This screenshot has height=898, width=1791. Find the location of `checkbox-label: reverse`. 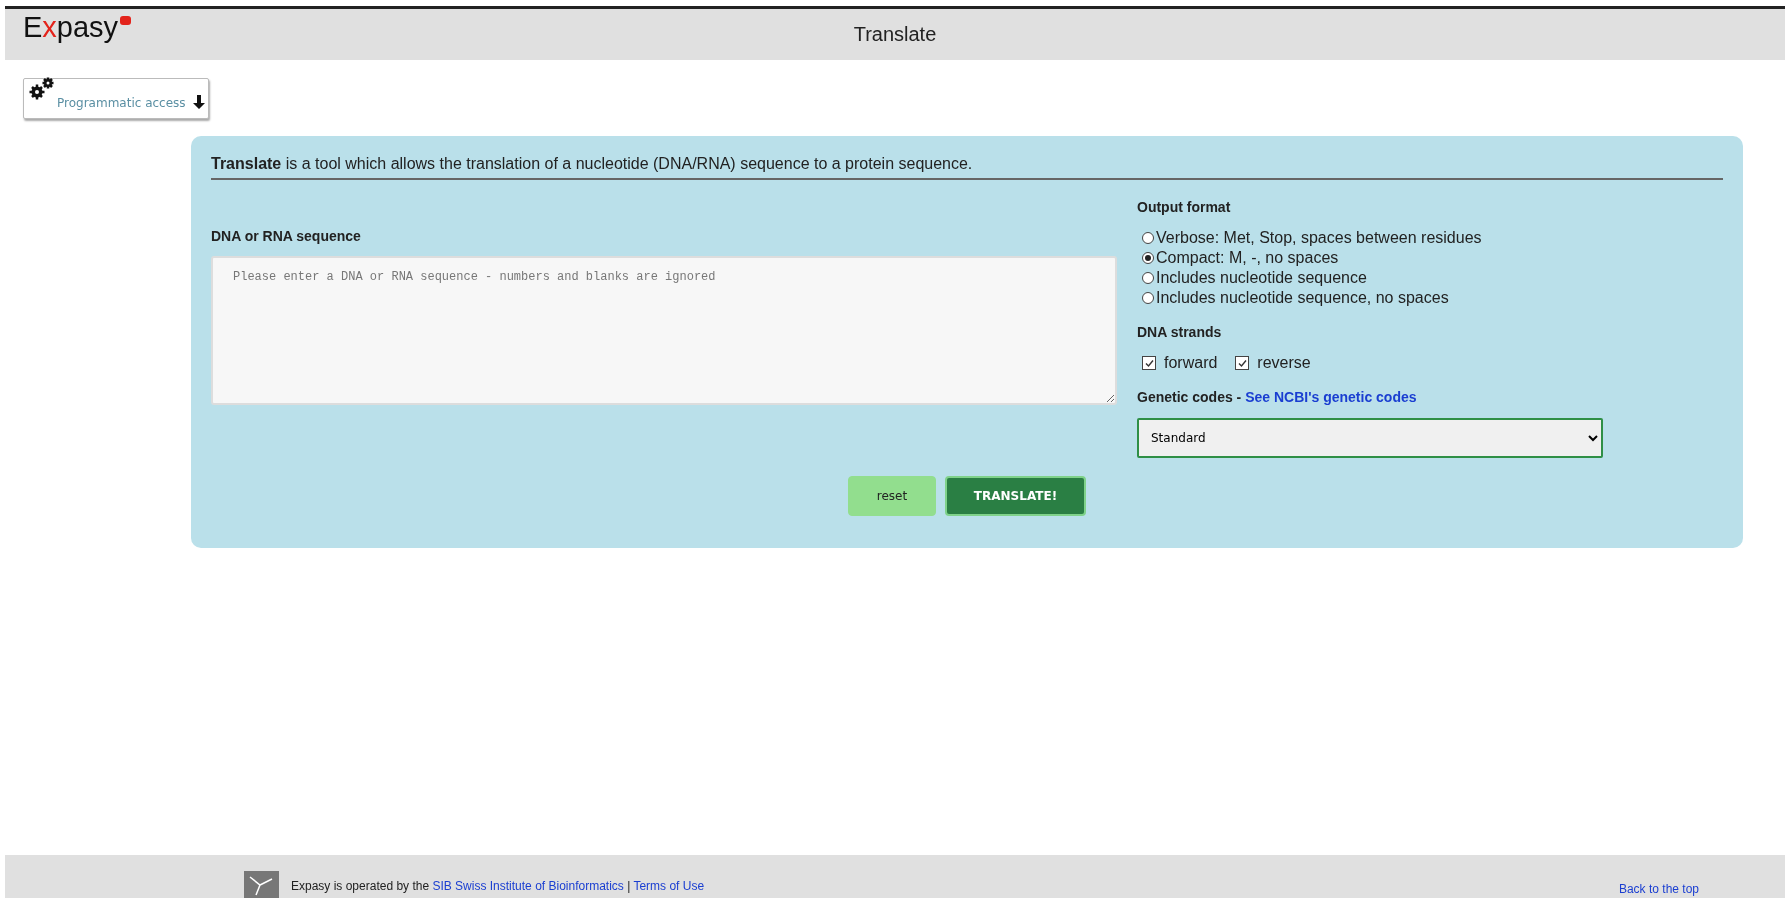

checkbox-label: reverse is located at coordinates (1284, 363).